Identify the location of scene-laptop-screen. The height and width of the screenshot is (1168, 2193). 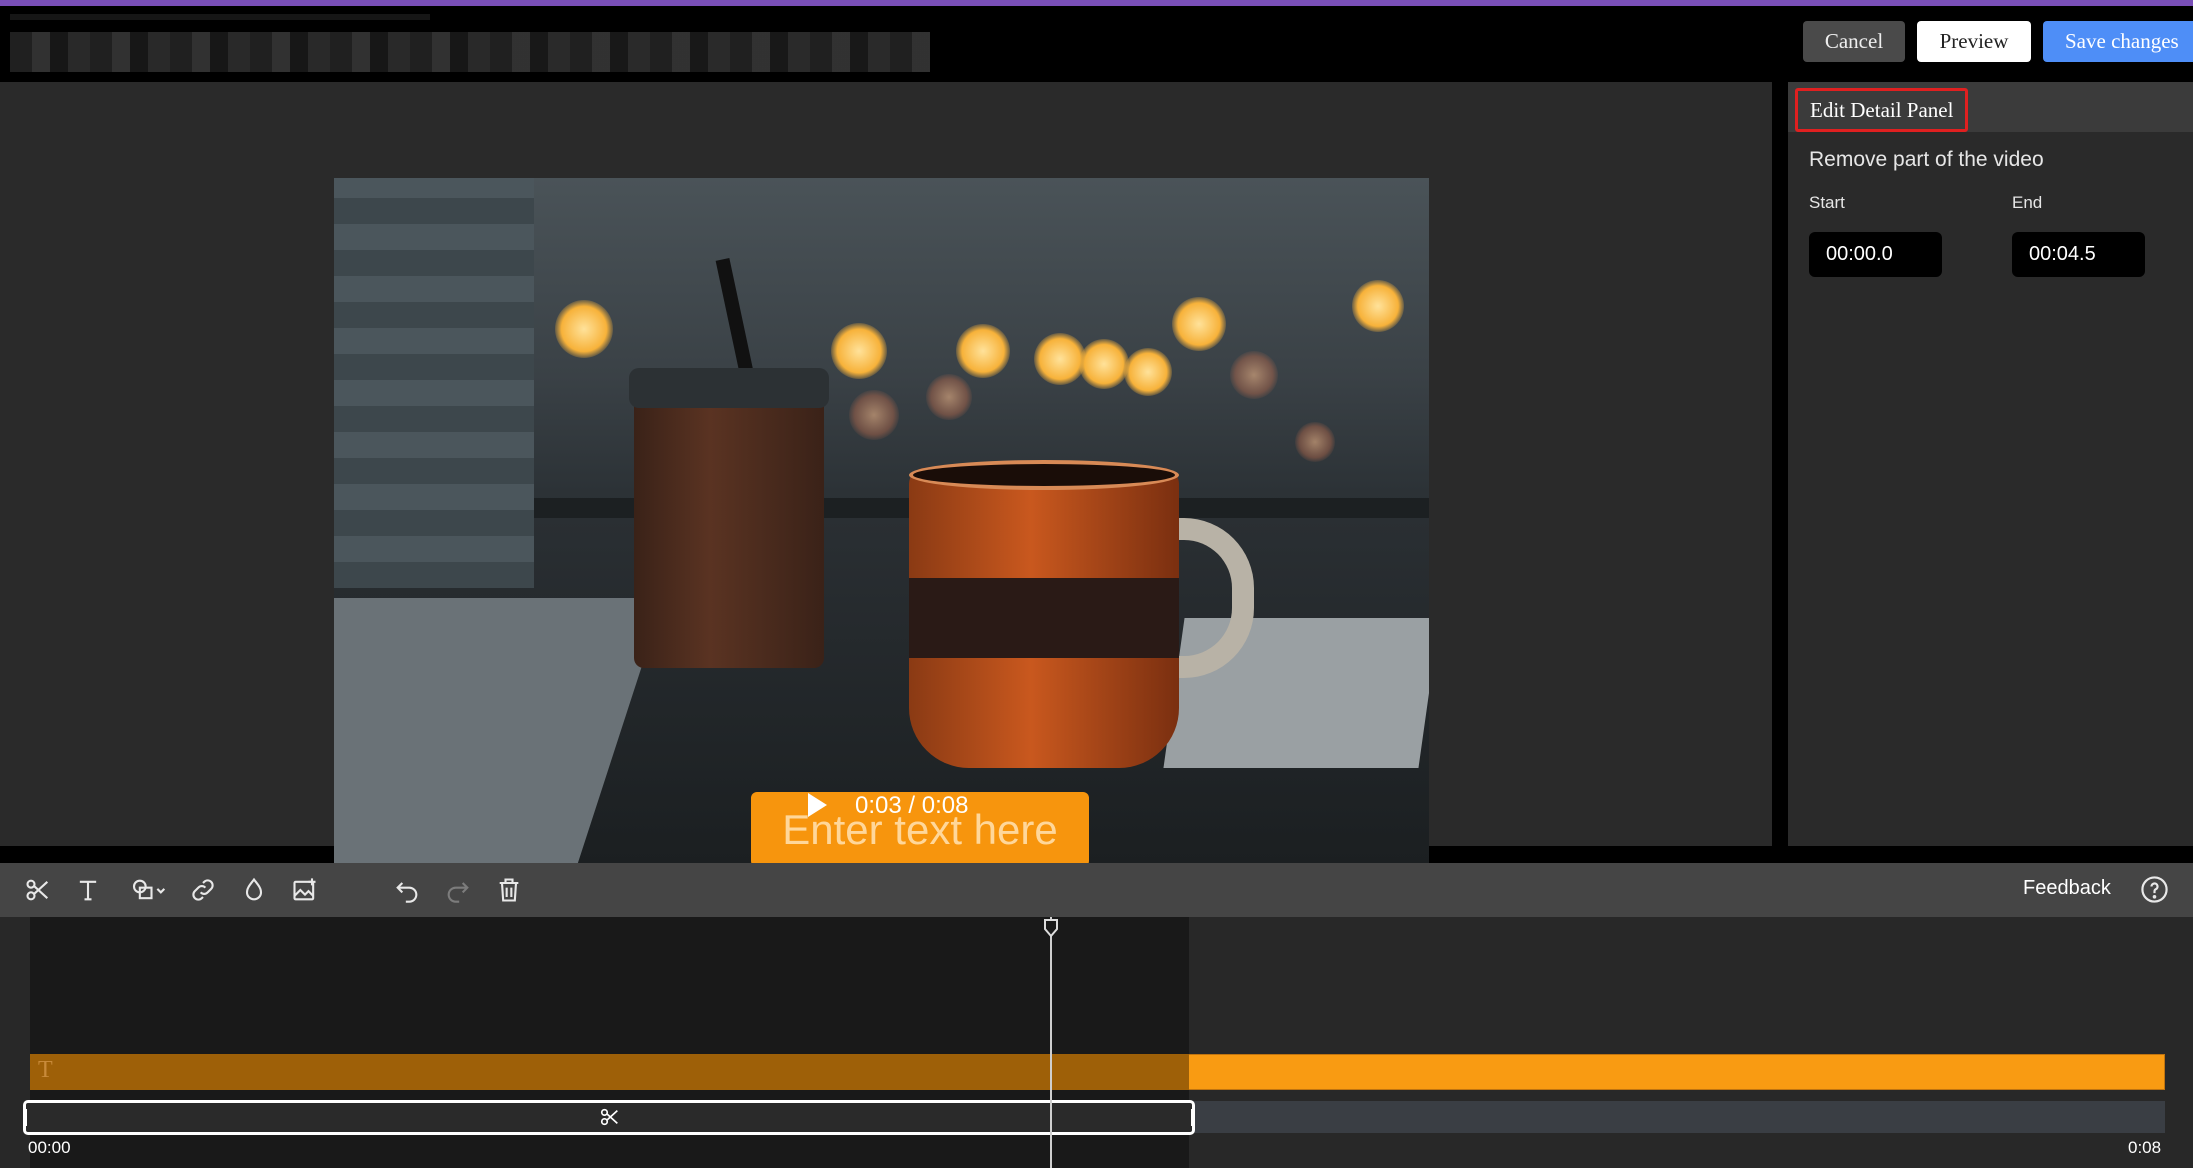
(434, 383).